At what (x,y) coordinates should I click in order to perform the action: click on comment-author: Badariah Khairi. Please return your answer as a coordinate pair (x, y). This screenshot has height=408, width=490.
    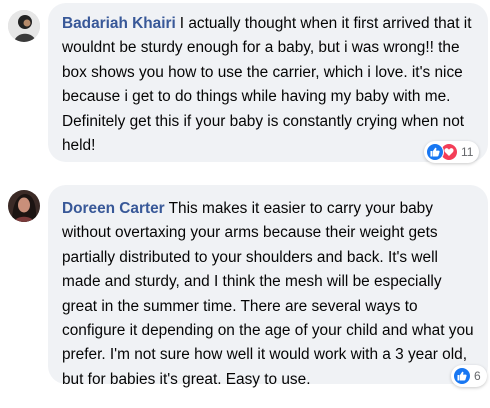
    Looking at the image, I should click on (119, 23).